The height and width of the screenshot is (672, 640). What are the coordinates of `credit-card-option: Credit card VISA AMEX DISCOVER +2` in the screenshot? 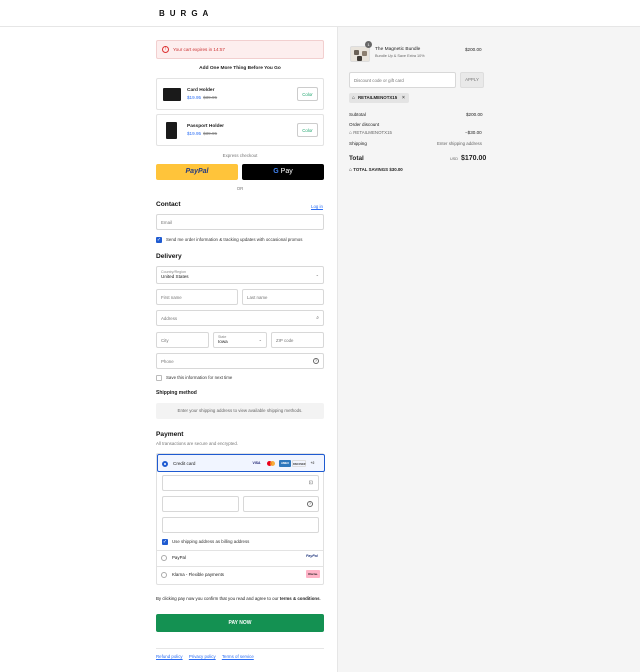 It's located at (241, 463).